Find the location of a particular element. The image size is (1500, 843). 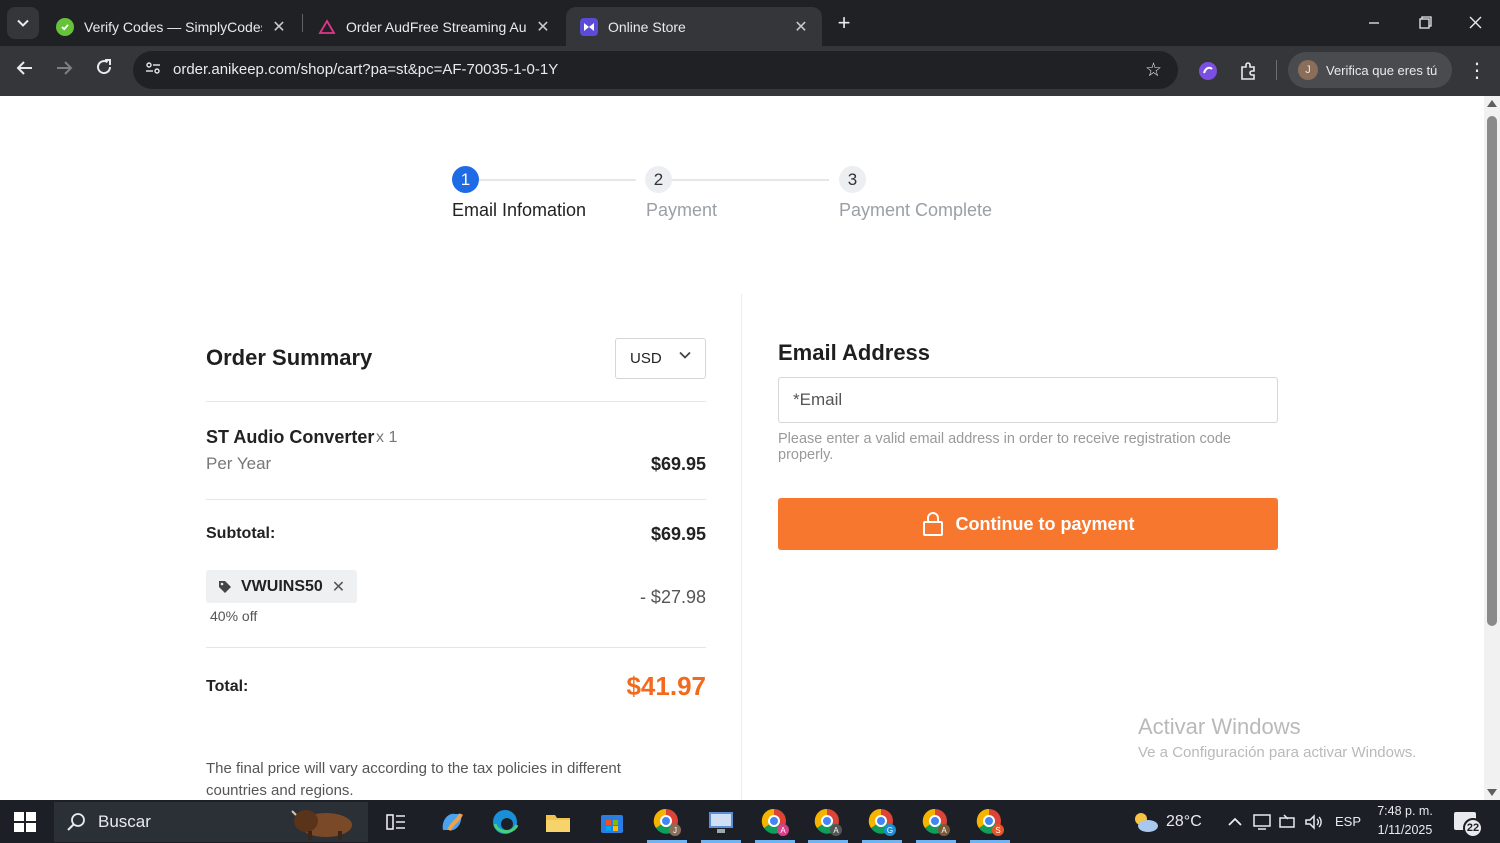

toolbar-separator is located at coordinates (1276, 70).